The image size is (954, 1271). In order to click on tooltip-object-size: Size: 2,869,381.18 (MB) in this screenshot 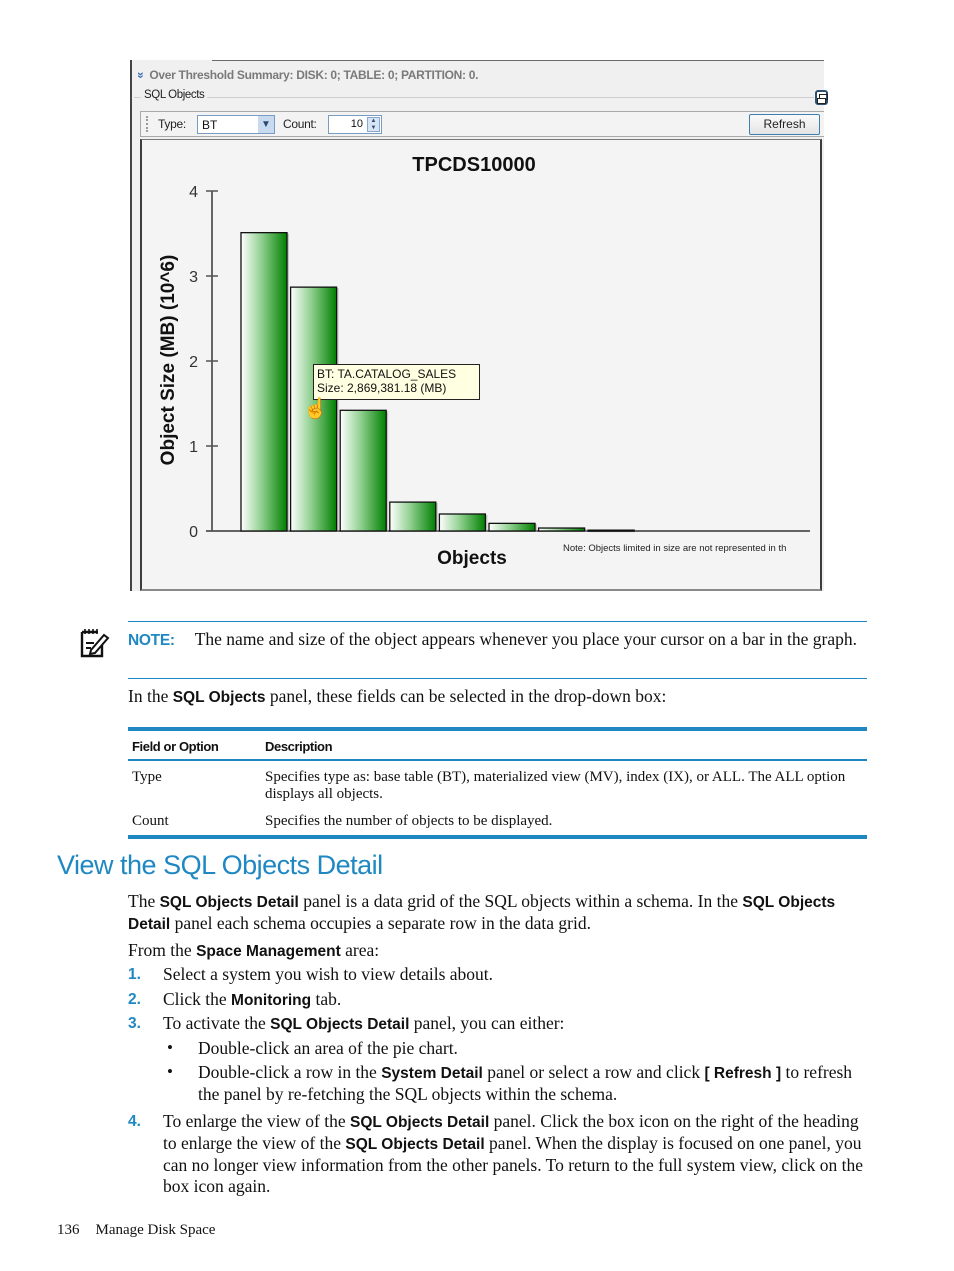, I will do `click(382, 388)`.